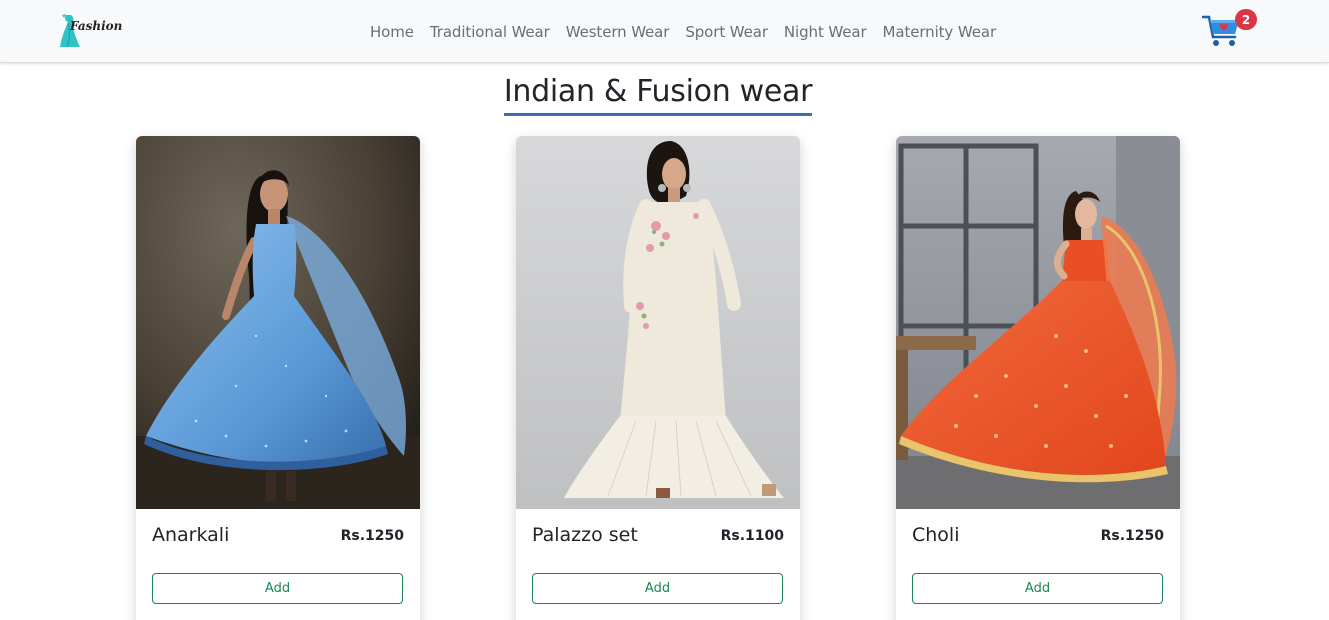 This screenshot has width=1329, height=620. I want to click on product-name: Palazzo set, so click(585, 535).